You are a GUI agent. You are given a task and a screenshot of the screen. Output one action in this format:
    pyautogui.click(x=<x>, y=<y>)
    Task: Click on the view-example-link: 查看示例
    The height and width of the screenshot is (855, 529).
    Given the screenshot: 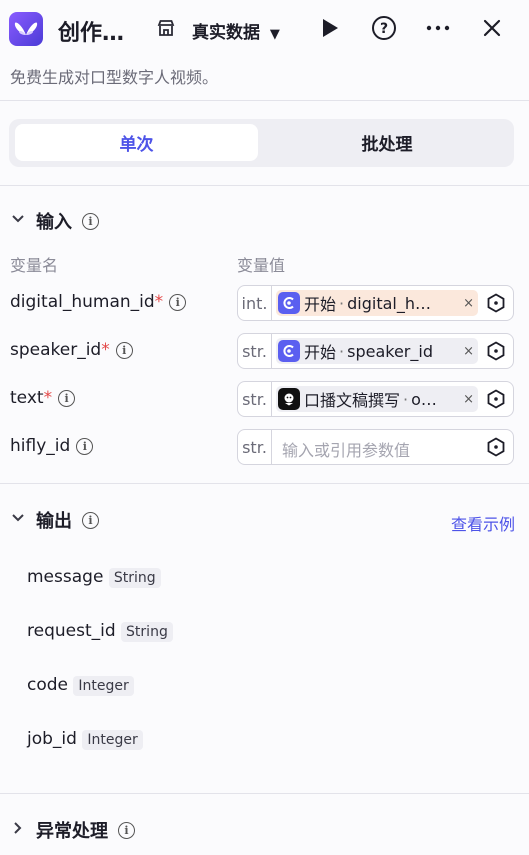 What is the action you would take?
    pyautogui.click(x=483, y=523)
    